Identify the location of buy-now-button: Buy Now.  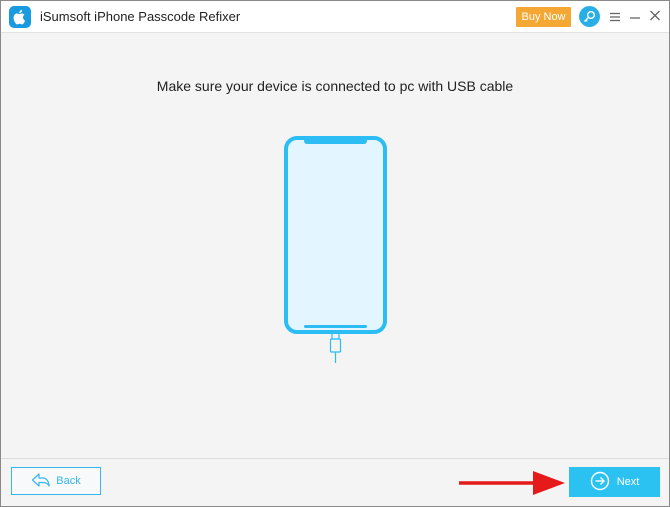
(543, 17).